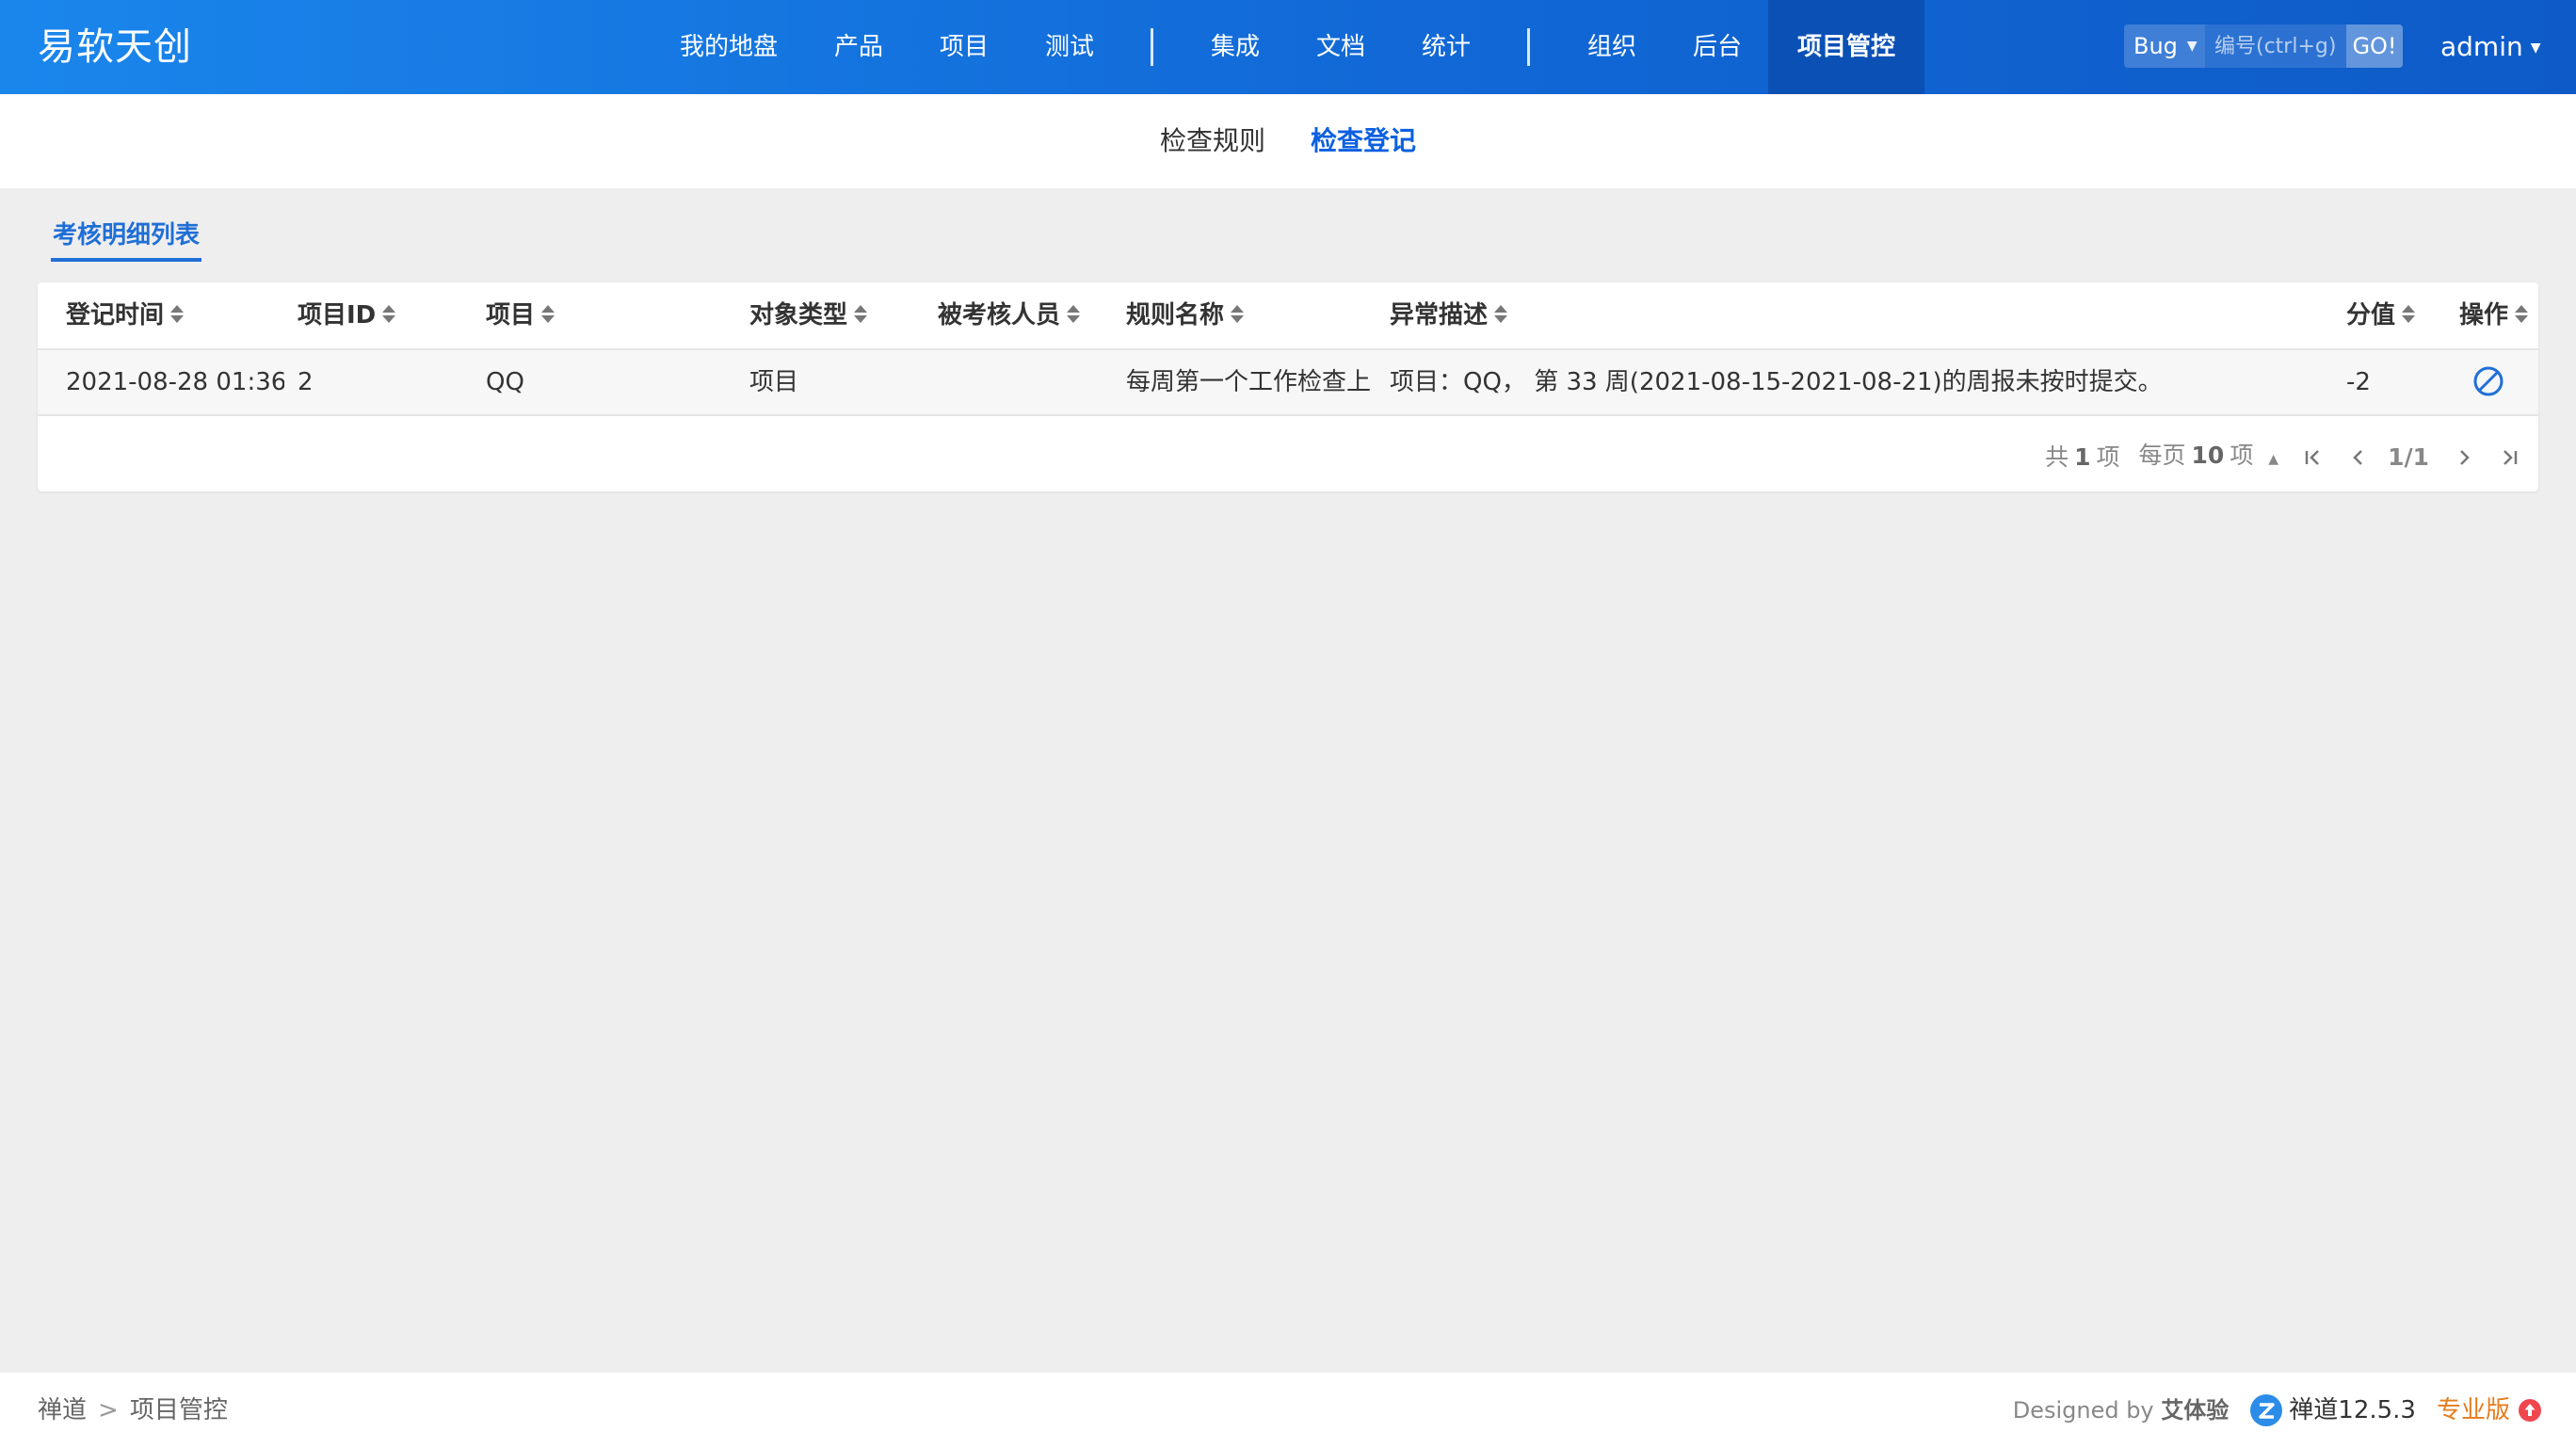  What do you see at coordinates (1717, 47) in the screenshot?
I see `nav-item-admin: 后台` at bounding box center [1717, 47].